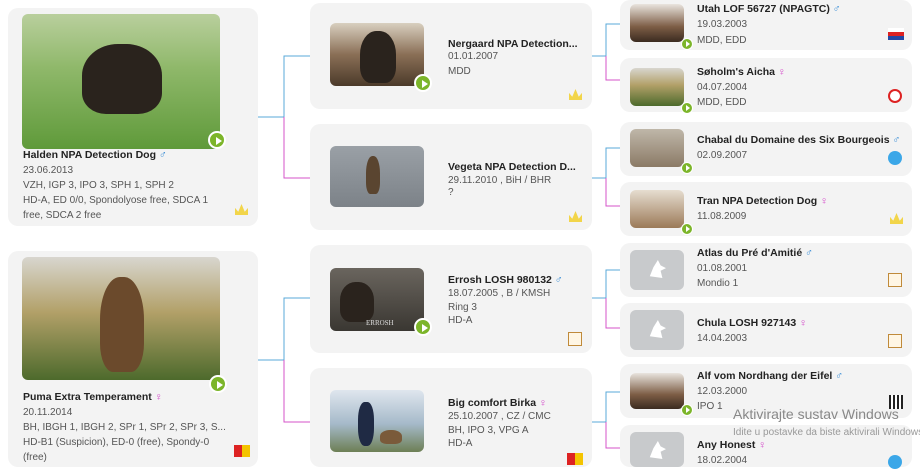 This screenshot has height=469, width=920. Describe the element at coordinates (763, 9) in the screenshot. I see `dog-name: Utah LOF 56727 (NPAGTC)` at that location.